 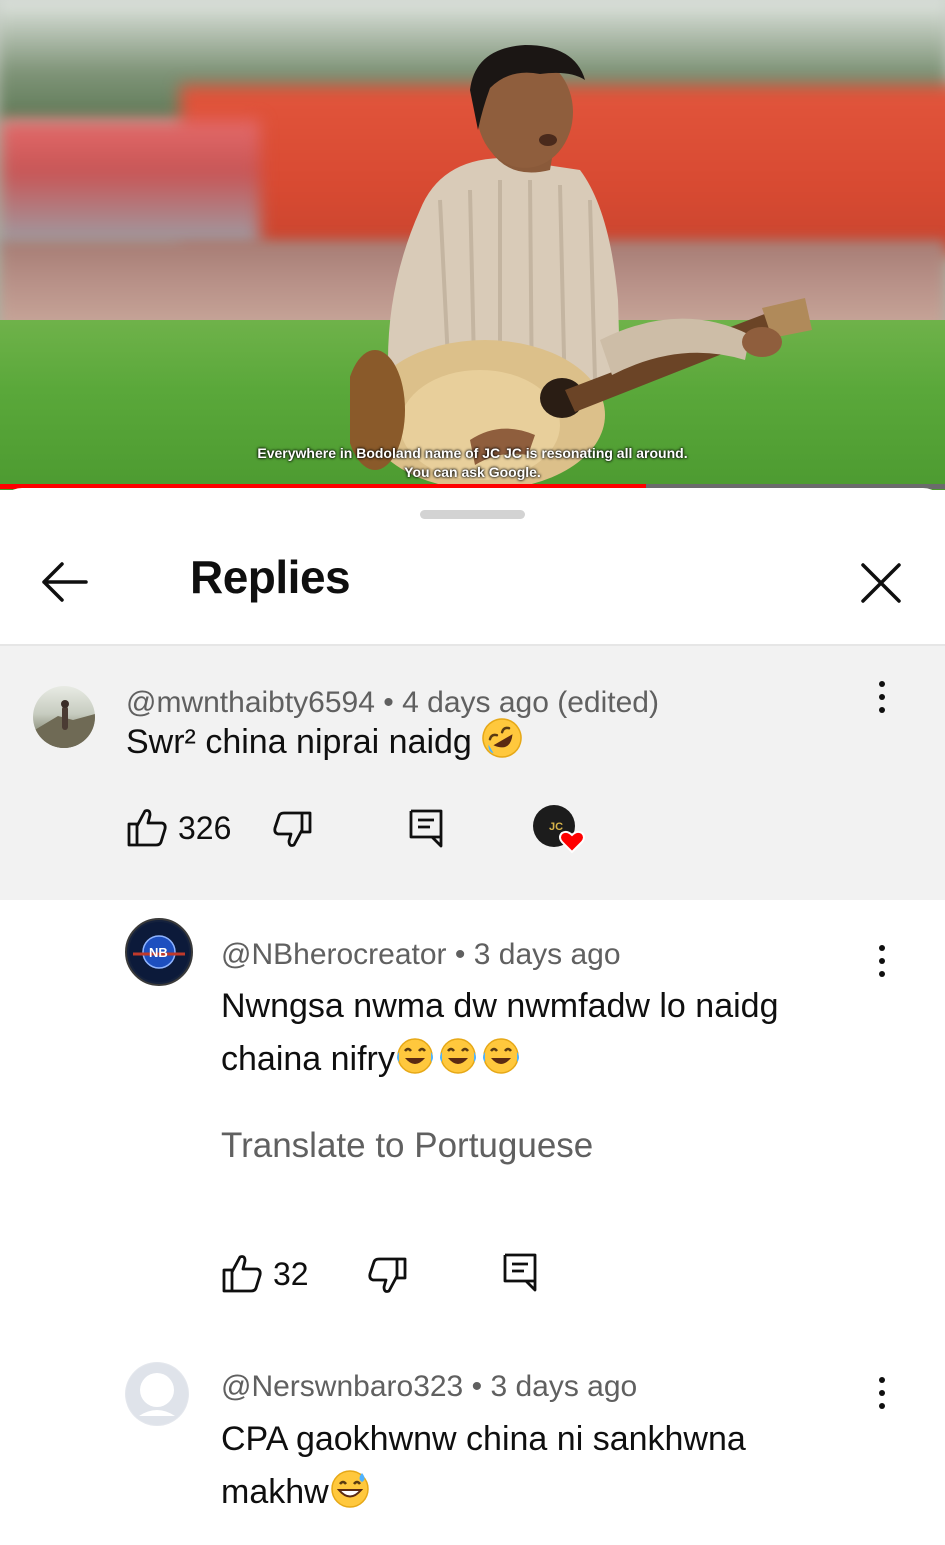 I want to click on avatar-text: NB, so click(x=158, y=952).